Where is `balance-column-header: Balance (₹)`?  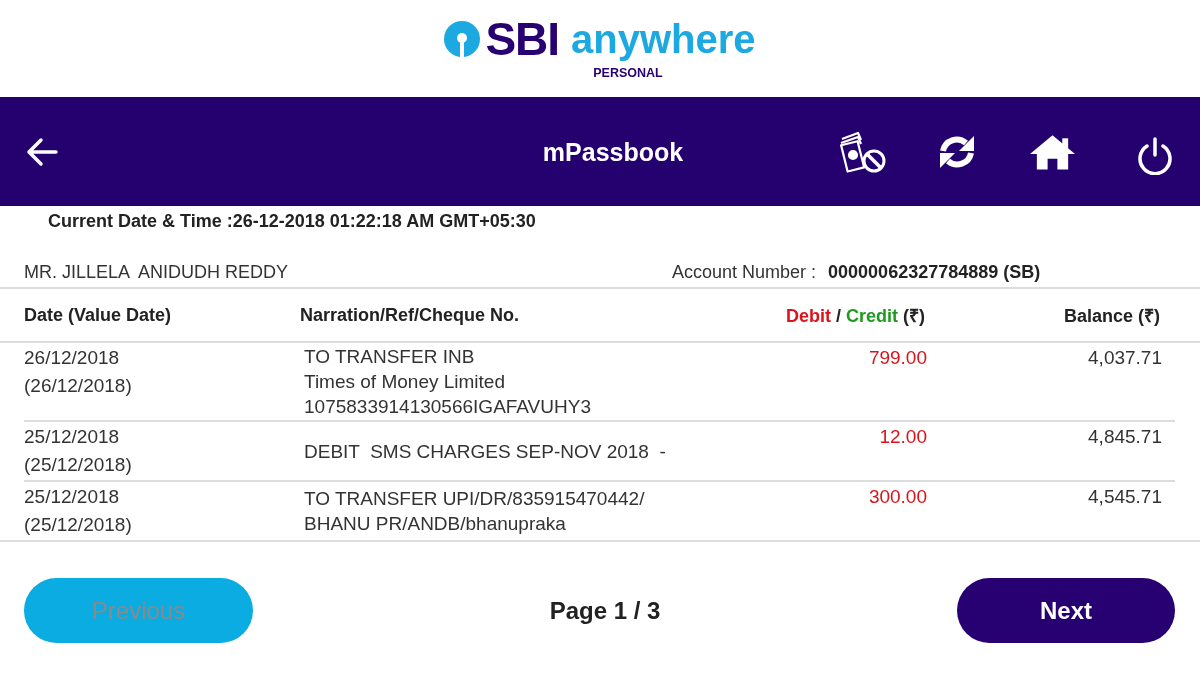
balance-column-header: Balance (₹) is located at coordinates (1111, 316).